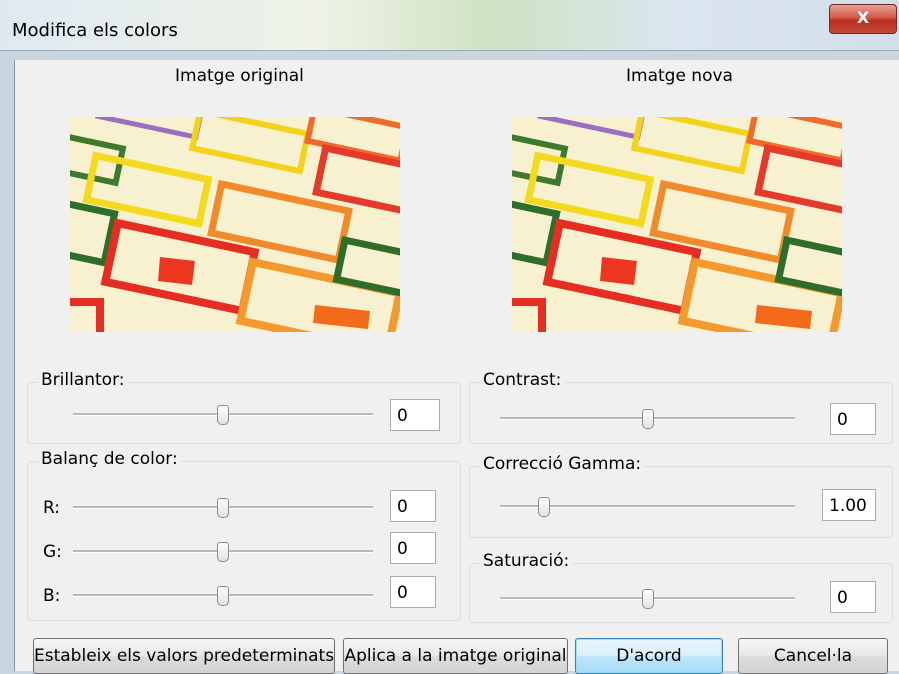  I want to click on saturation-label: Saturació:, so click(526, 561).